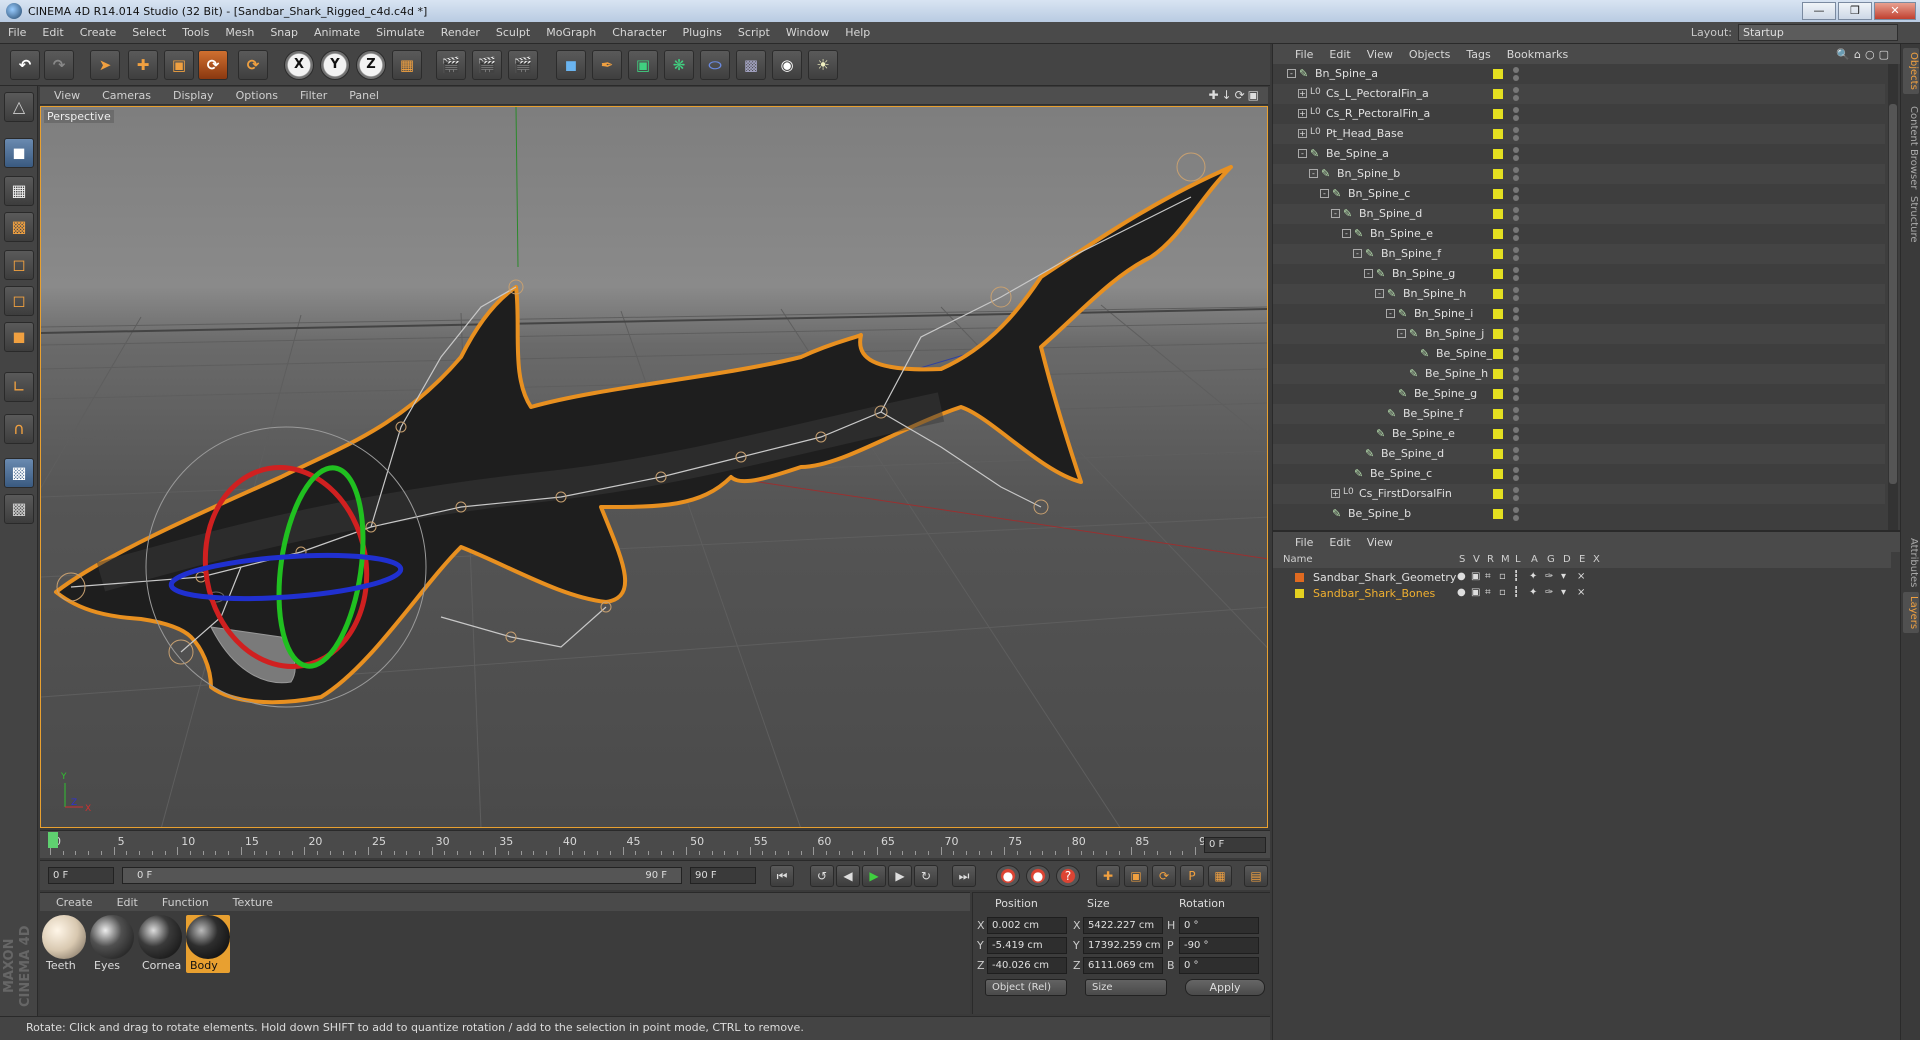  Describe the element at coordinates (1567, 559) in the screenshot. I see `layer-column-d: D` at that location.